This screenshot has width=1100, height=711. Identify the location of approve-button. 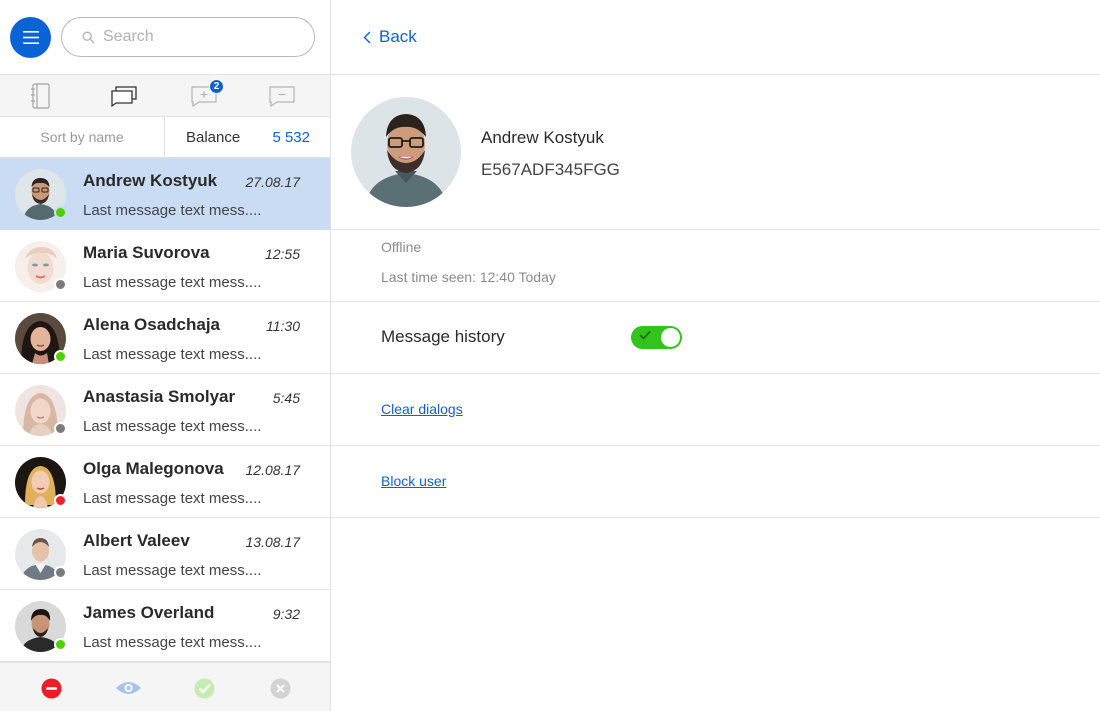
(204, 688).